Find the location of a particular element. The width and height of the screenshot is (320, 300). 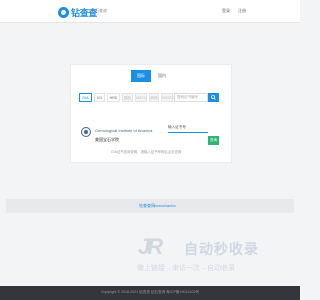

nav-diamond-query: 钻石查询 is located at coordinates (99, 11).